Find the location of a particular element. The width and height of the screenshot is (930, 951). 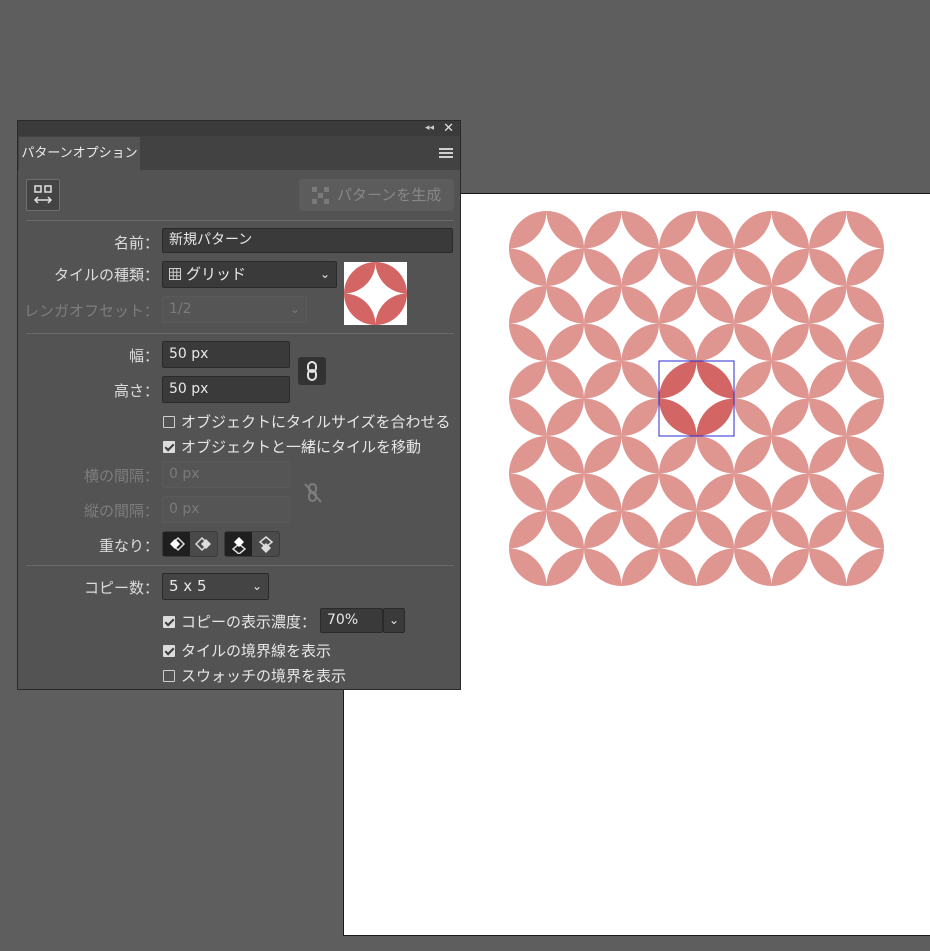

link-icon is located at coordinates (312, 371).